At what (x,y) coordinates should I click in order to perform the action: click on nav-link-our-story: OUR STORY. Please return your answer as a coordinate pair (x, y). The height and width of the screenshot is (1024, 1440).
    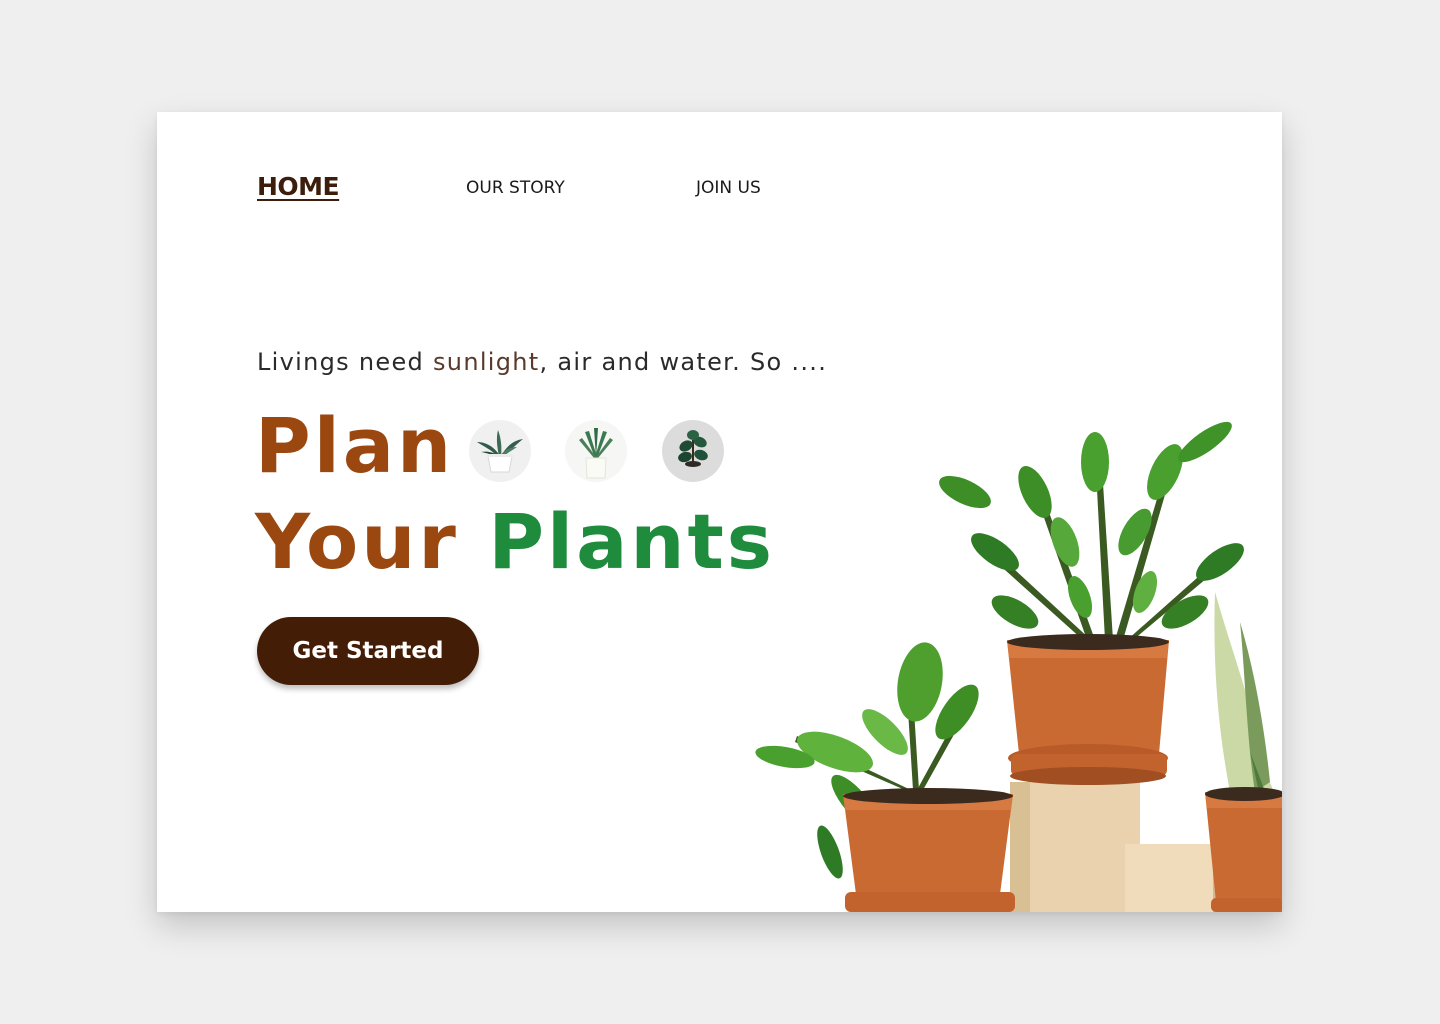
    Looking at the image, I should click on (515, 188).